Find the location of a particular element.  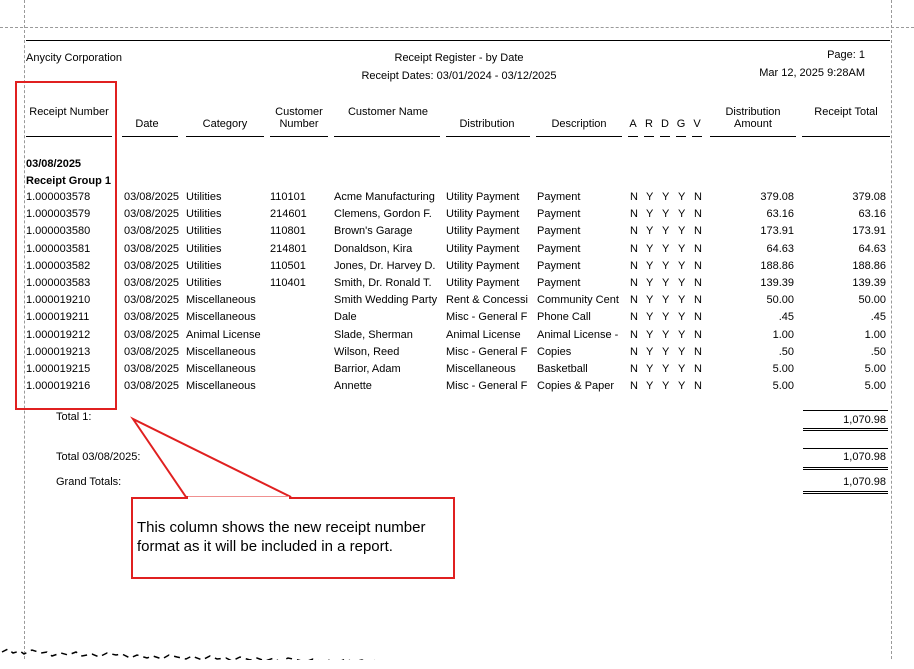

torn-edge-icon is located at coordinates (457, 658).